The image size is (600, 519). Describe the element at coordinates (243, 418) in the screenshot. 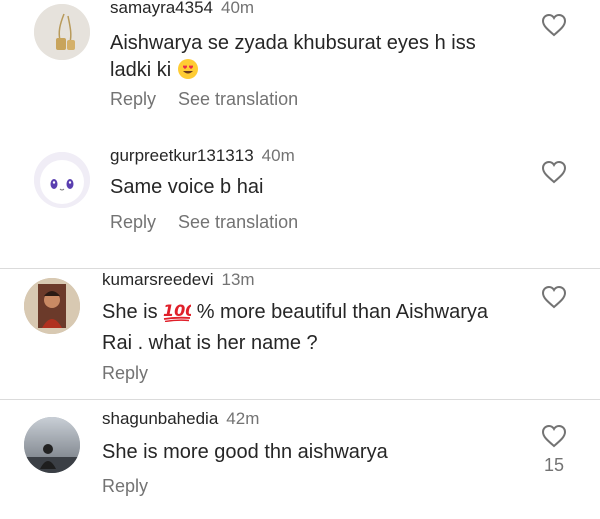

I see `timestamp: 42m` at that location.